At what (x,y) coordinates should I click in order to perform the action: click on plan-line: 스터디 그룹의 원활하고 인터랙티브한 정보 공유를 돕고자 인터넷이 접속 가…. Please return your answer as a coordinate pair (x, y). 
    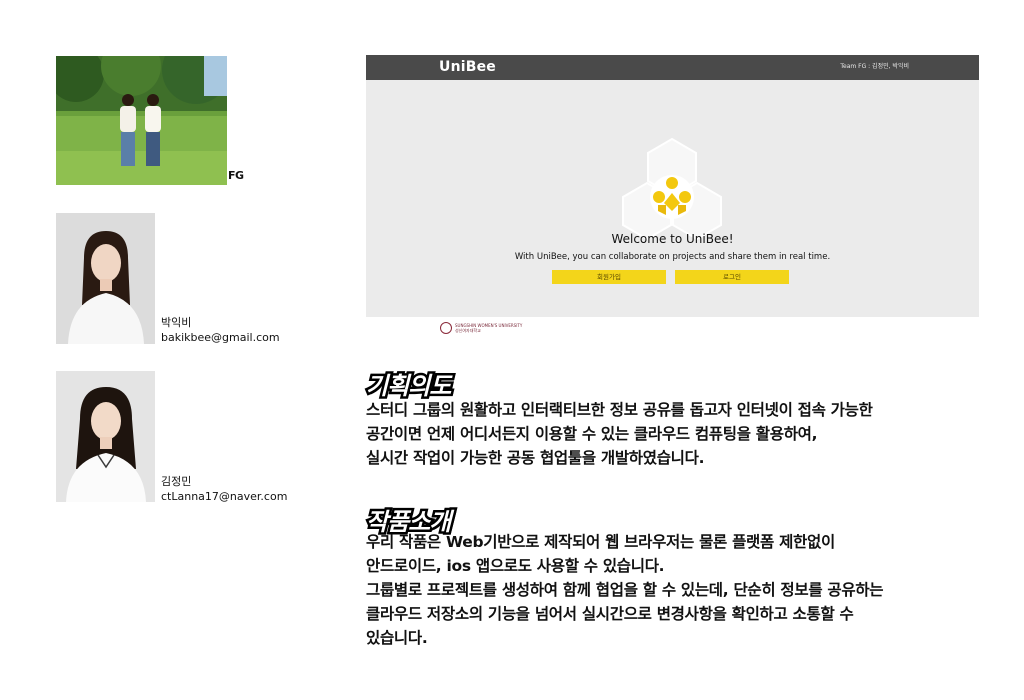
    Looking at the image, I should click on (619, 410).